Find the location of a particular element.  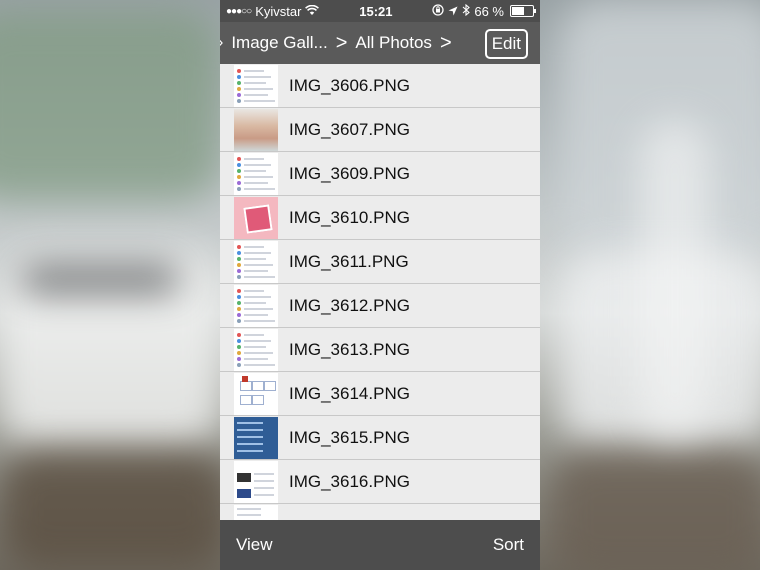

breadcrumb: › Image Gall... > All Photos > is located at coordinates (340, 43).